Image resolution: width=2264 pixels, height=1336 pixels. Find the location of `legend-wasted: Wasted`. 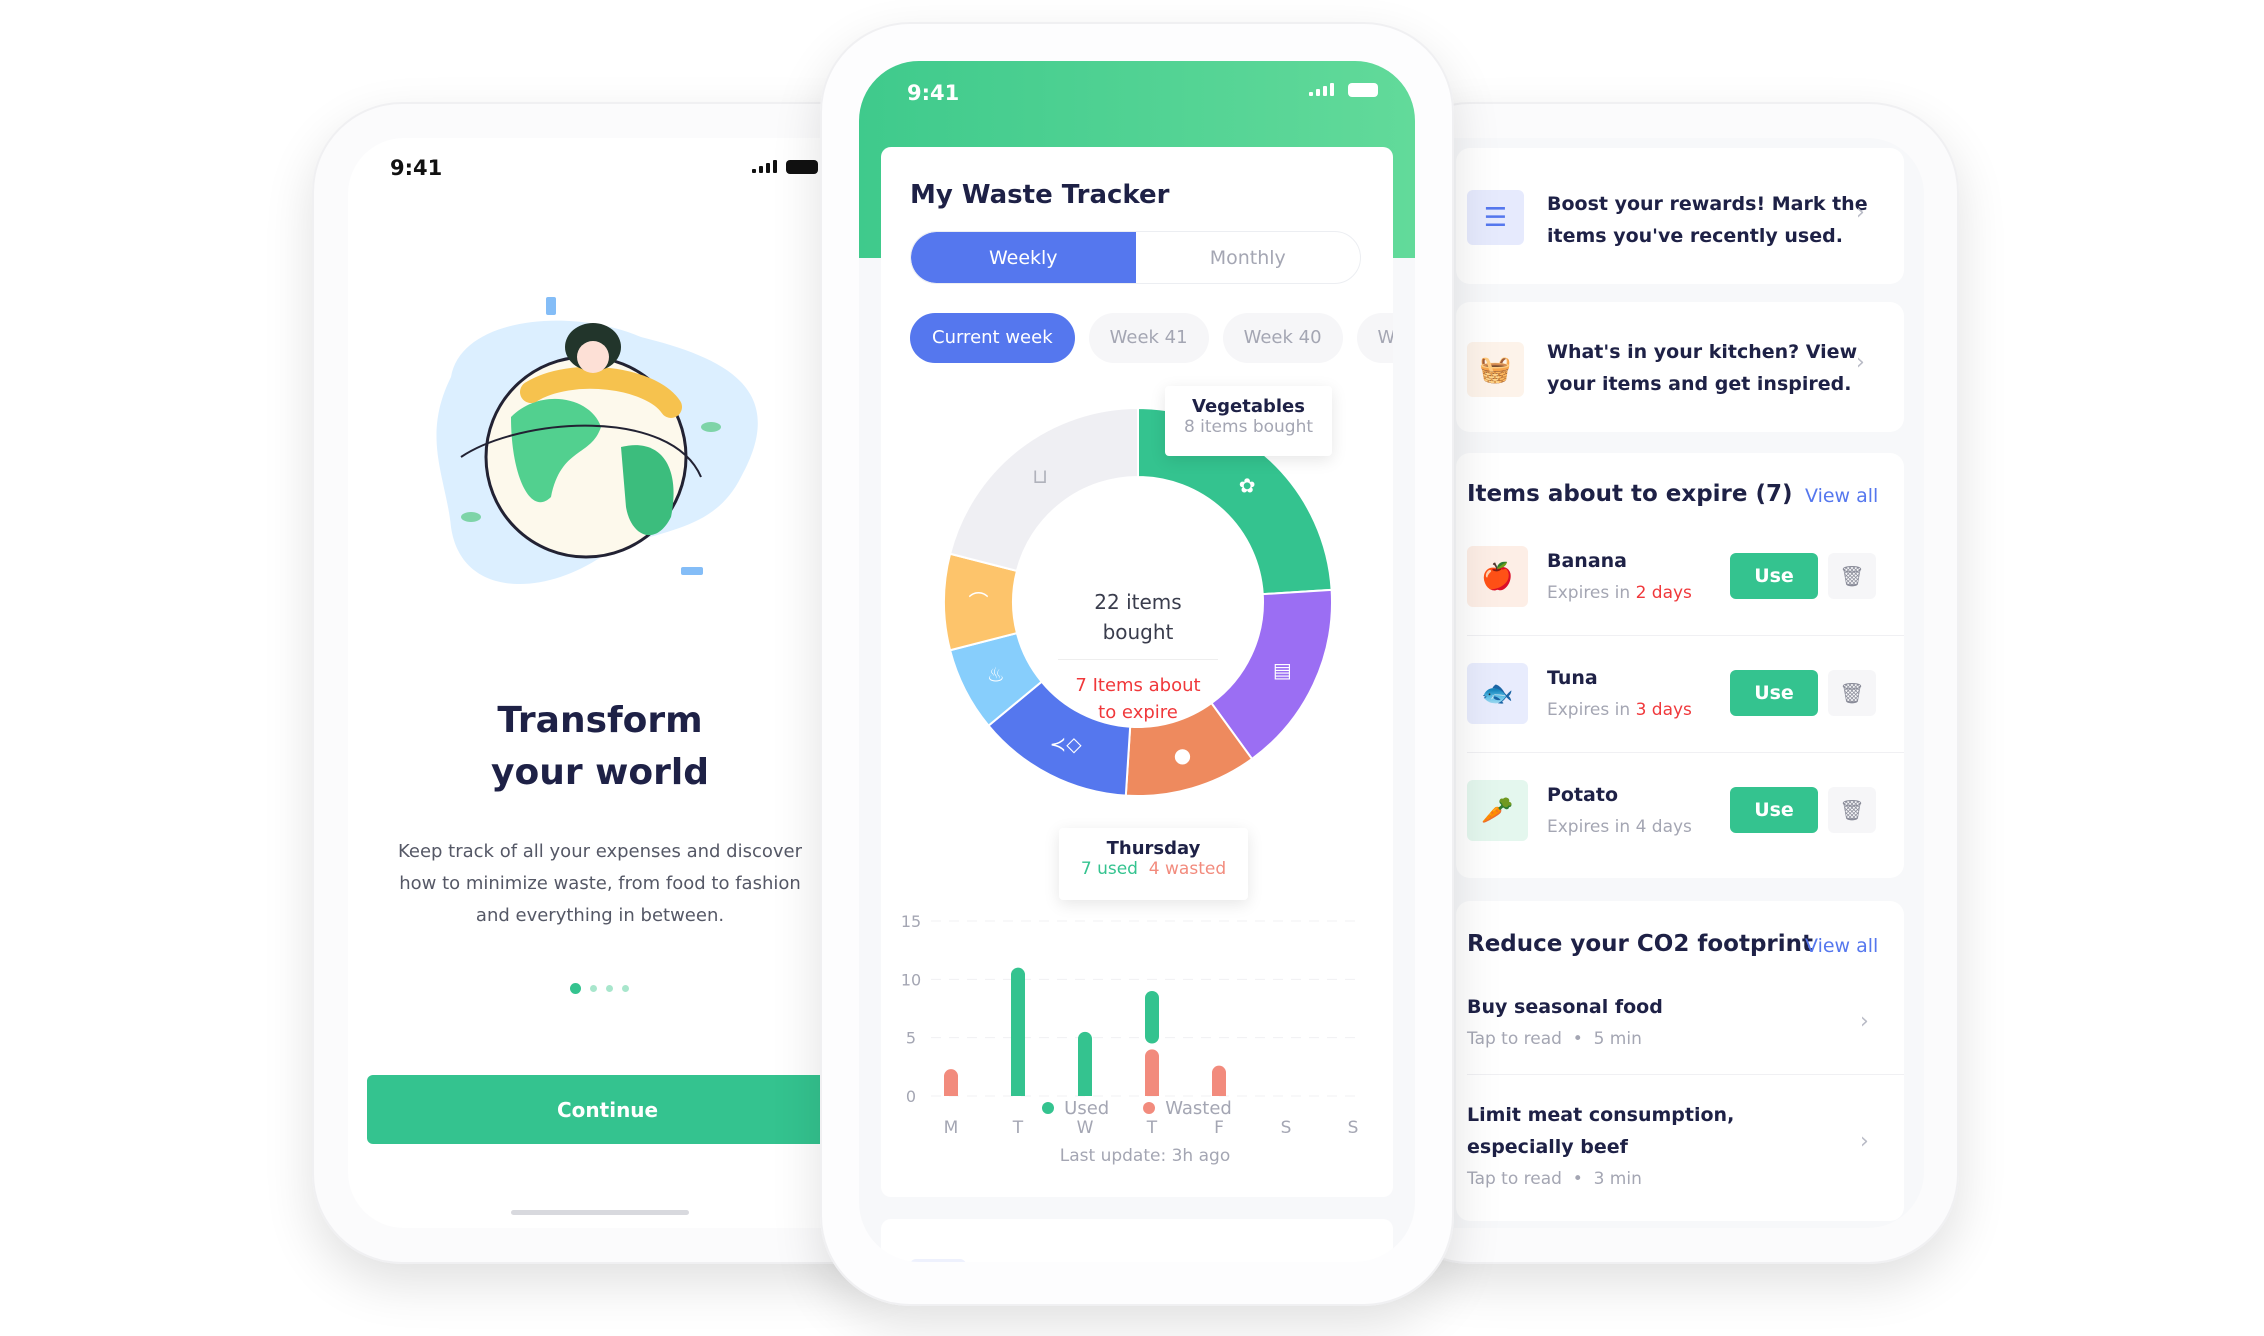

legend-wasted: Wasted is located at coordinates (1187, 1108).